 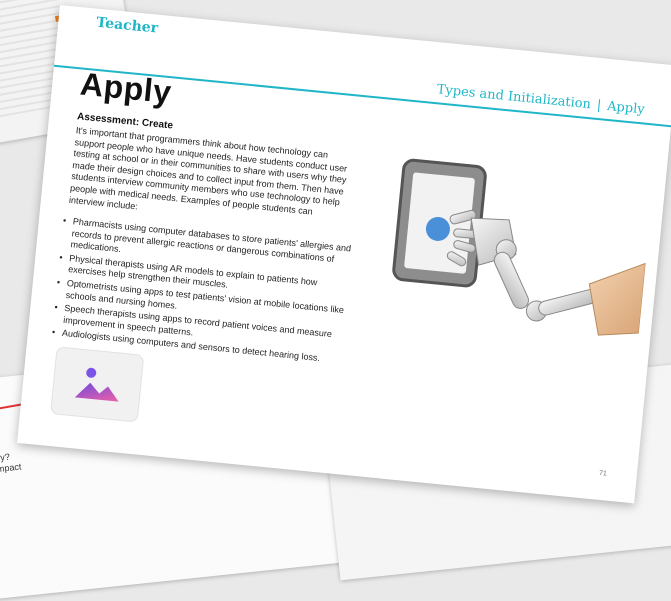 I want to click on breadcrumb-current: Apply, so click(x=626, y=108).